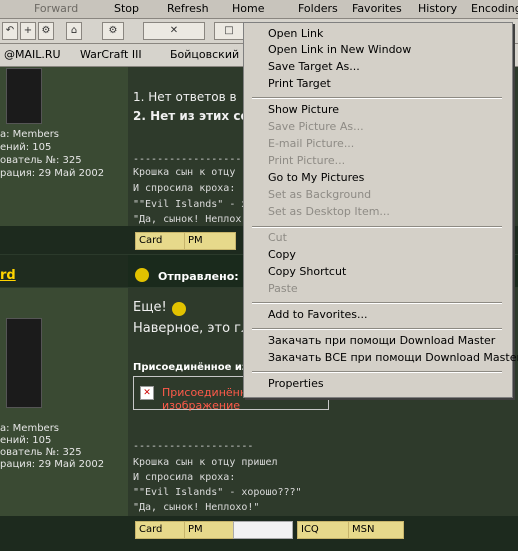 The width and height of the screenshot is (518, 551). Describe the element at coordinates (319, 194) in the screenshot. I see `menu-set-background: Set as Background` at that location.